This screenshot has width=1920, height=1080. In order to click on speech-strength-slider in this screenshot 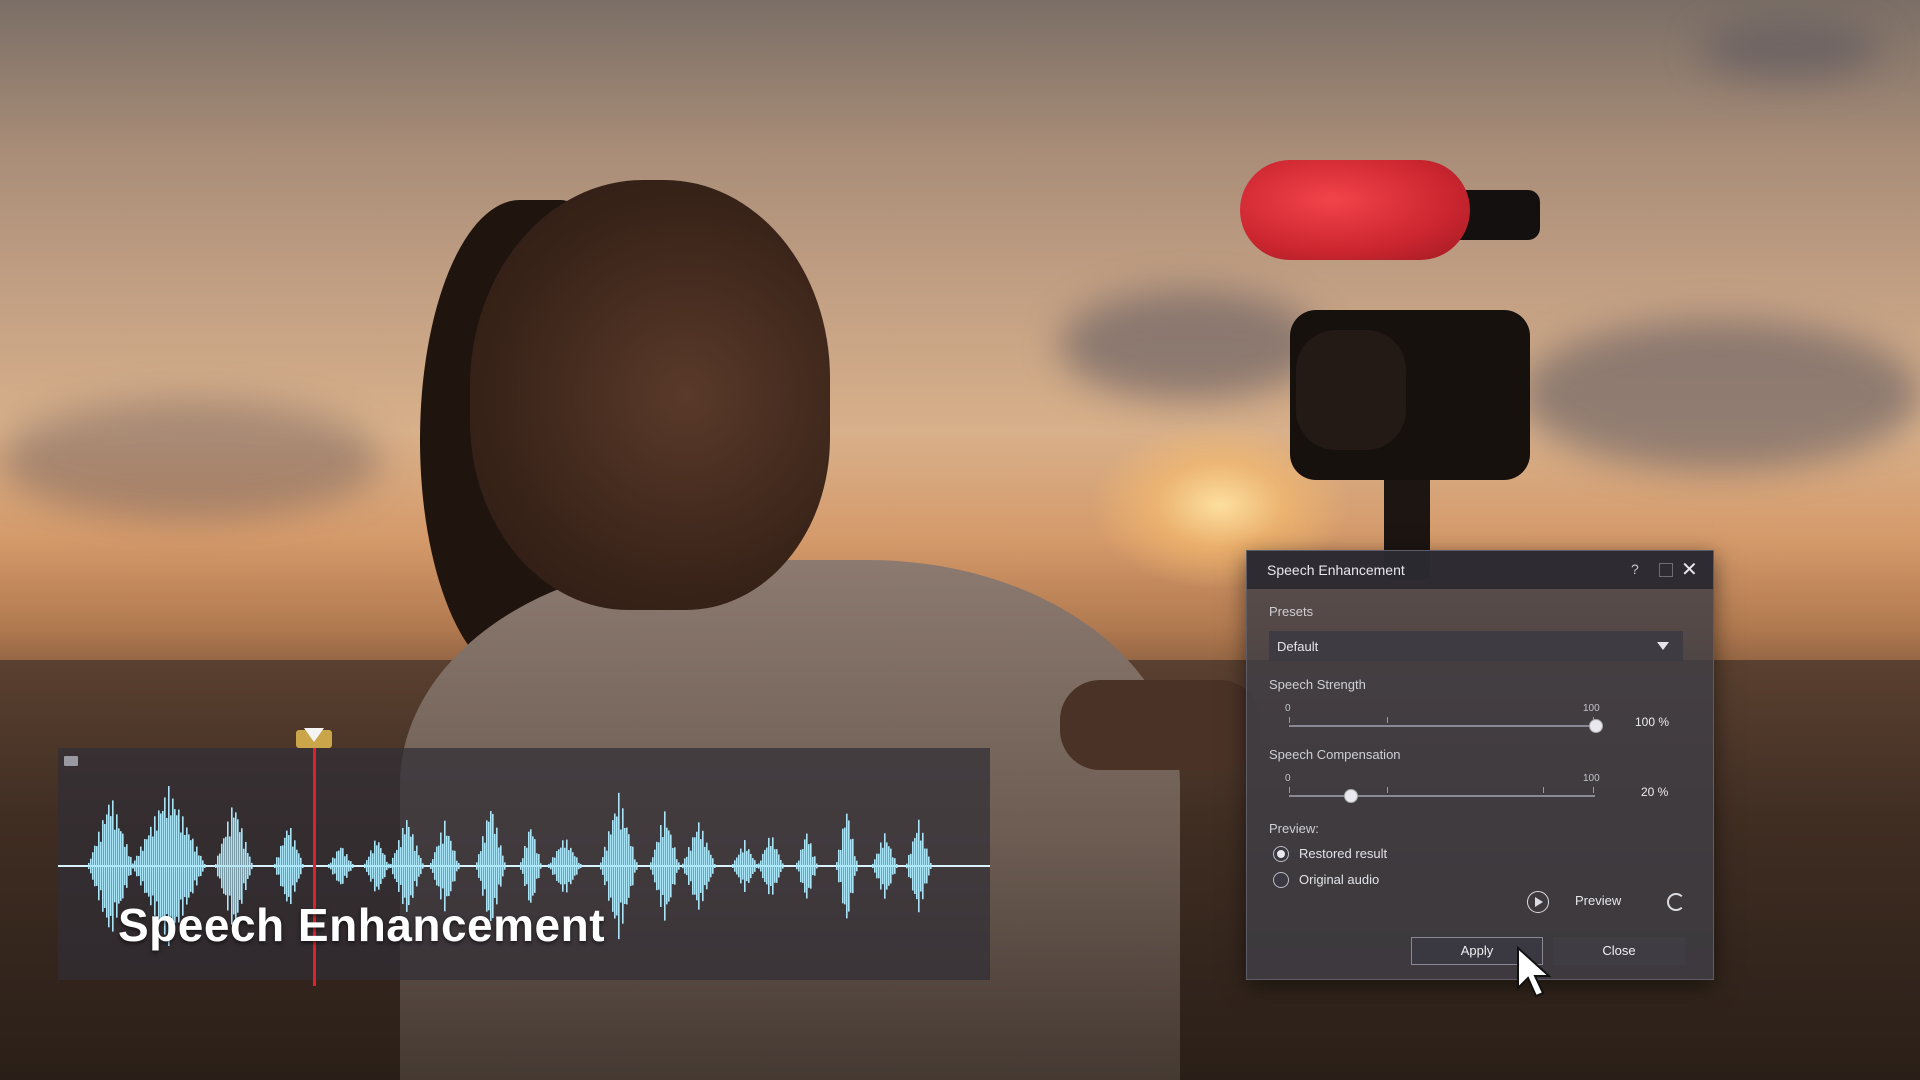, I will do `click(1596, 726)`.